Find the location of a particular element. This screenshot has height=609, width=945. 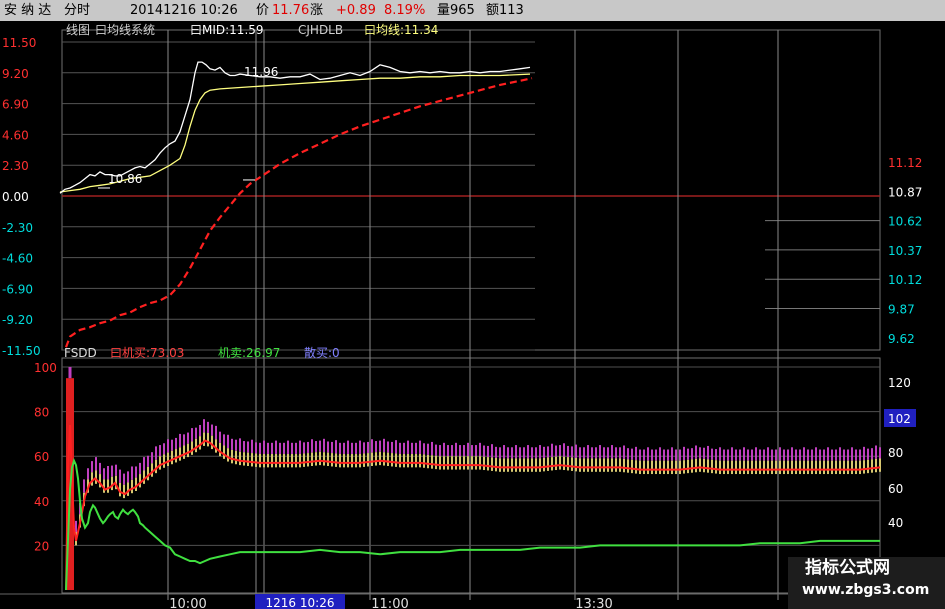

change-label: 涨 is located at coordinates (317, 10).